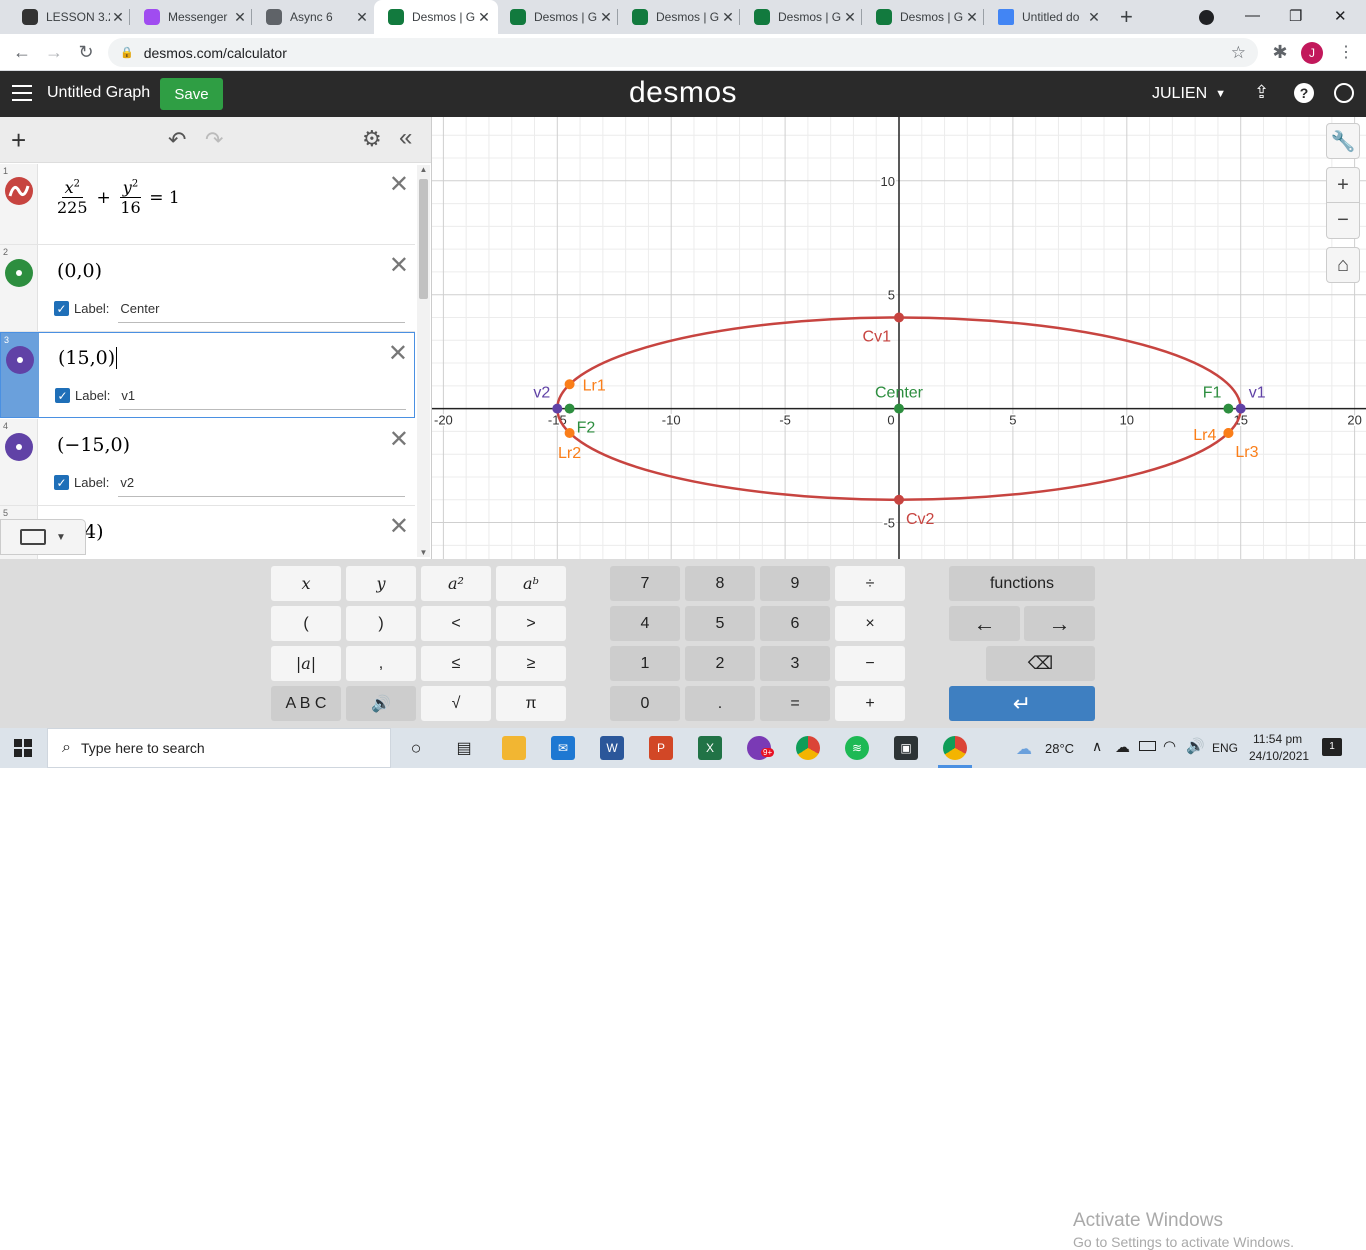 The image size is (1366, 1250). What do you see at coordinates (683, 52) in the screenshot?
I see `address-bar: 🔒 desmos.com/calculator ☆` at bounding box center [683, 52].